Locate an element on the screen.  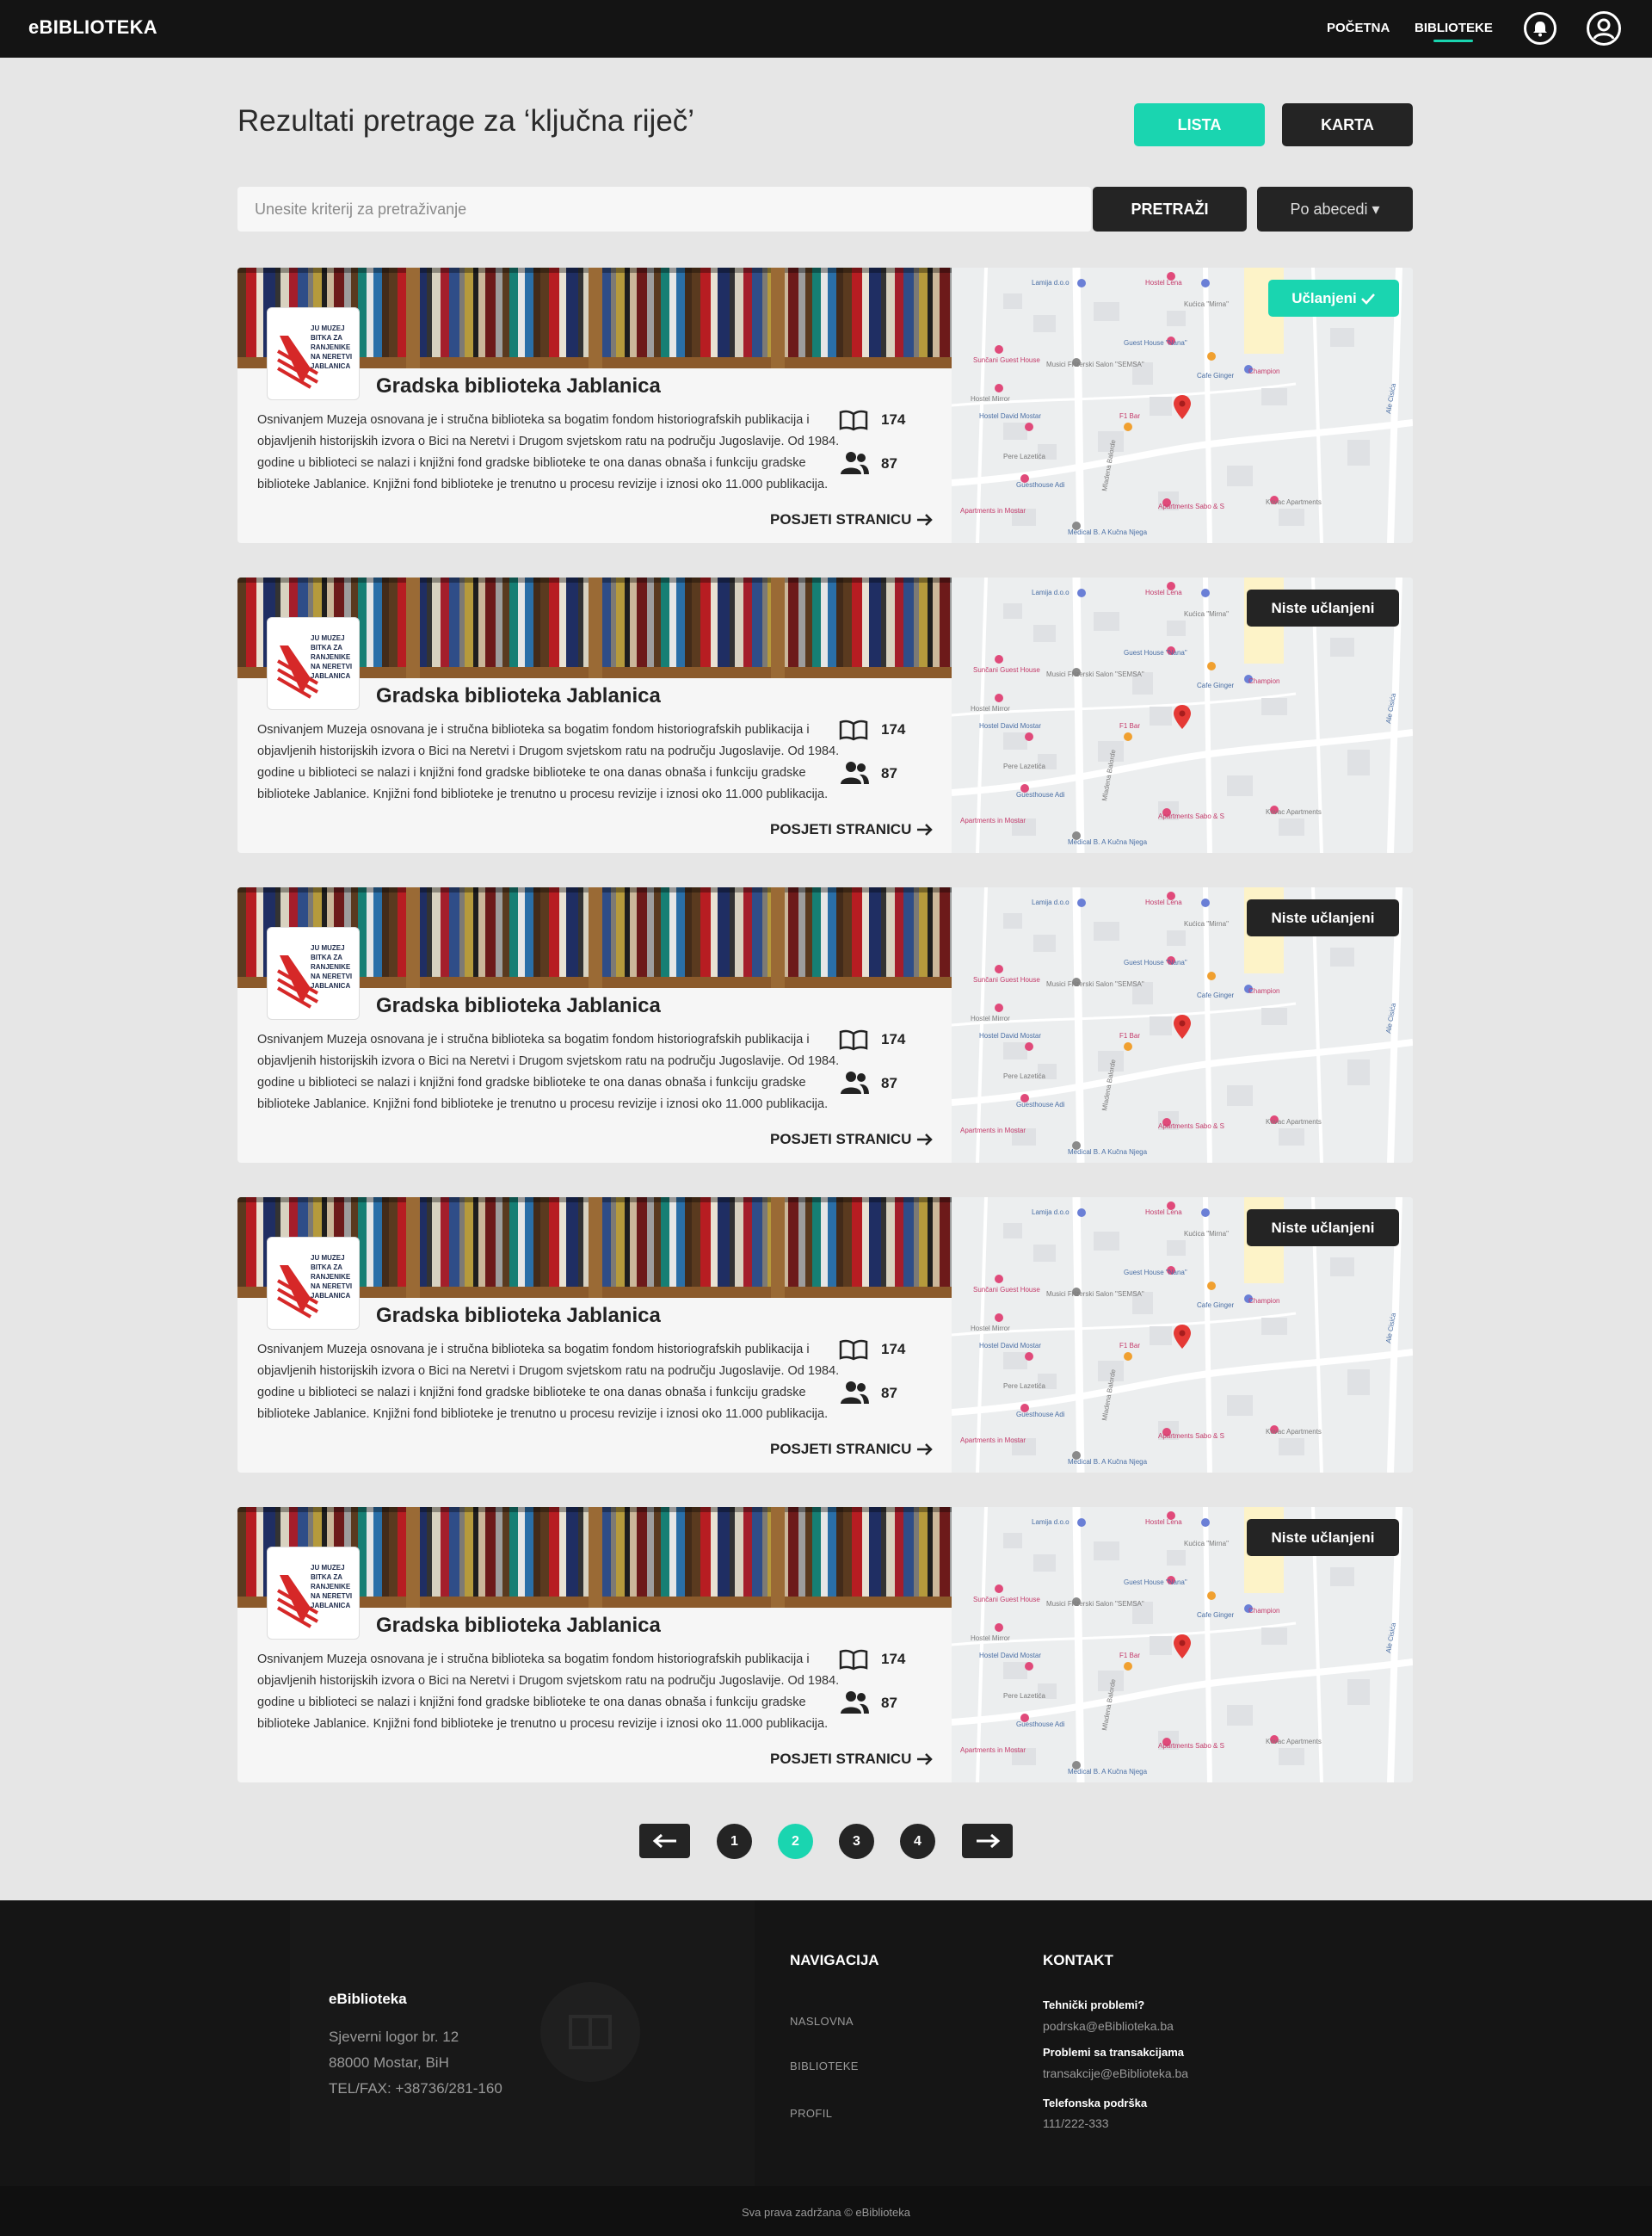
map-place-label: Pere Lazetića is located at coordinates (1024, 1696).